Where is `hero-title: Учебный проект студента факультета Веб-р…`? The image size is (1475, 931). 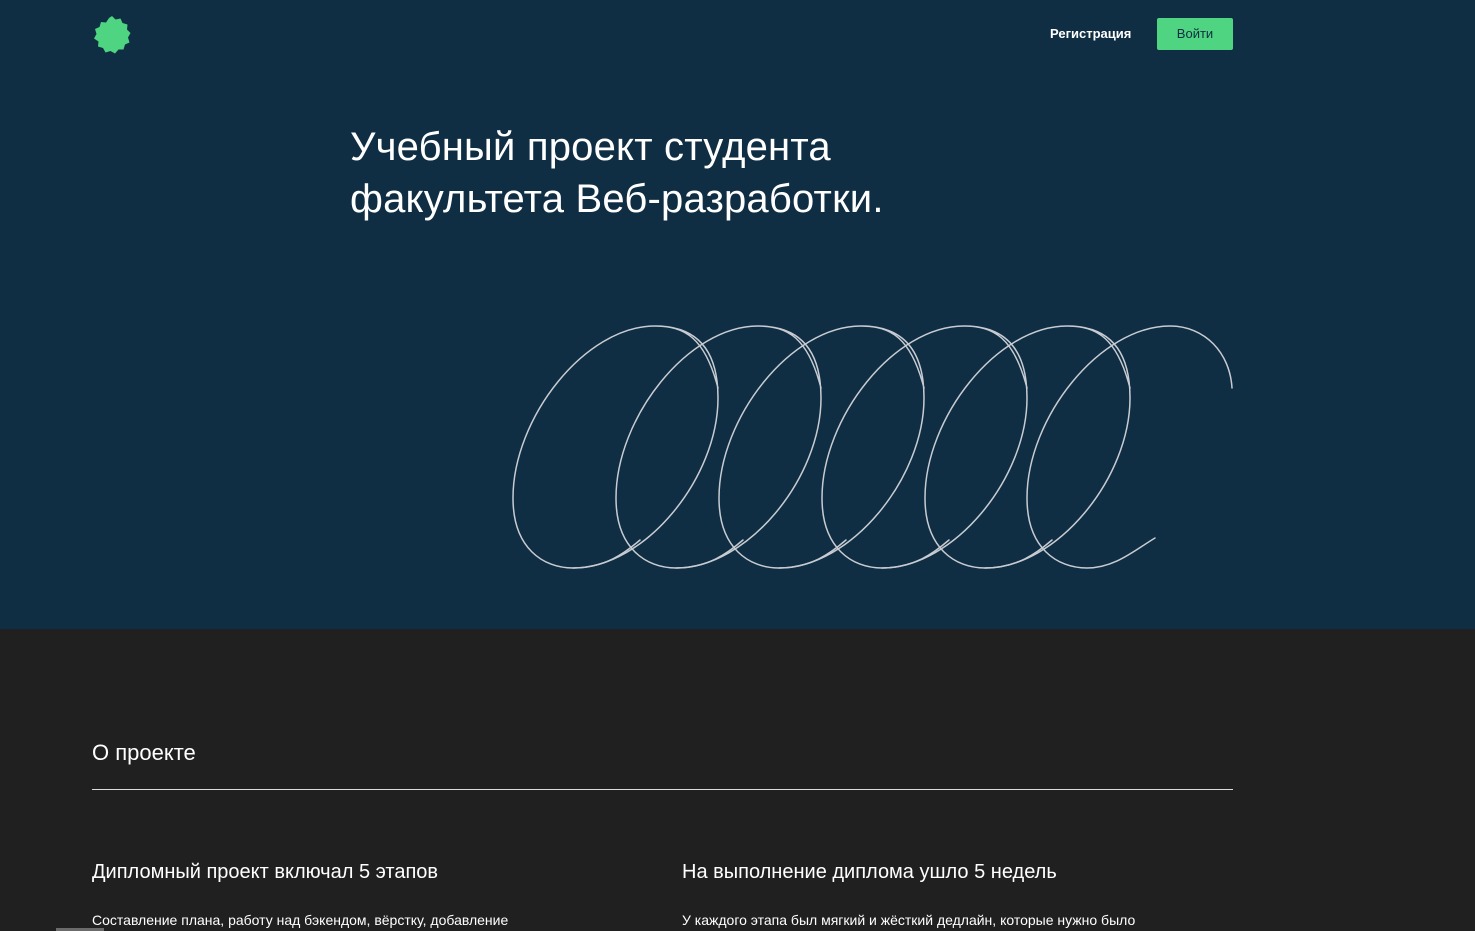
hero-title: Учебный проект студента факультета Веб-р… is located at coordinates (700, 173).